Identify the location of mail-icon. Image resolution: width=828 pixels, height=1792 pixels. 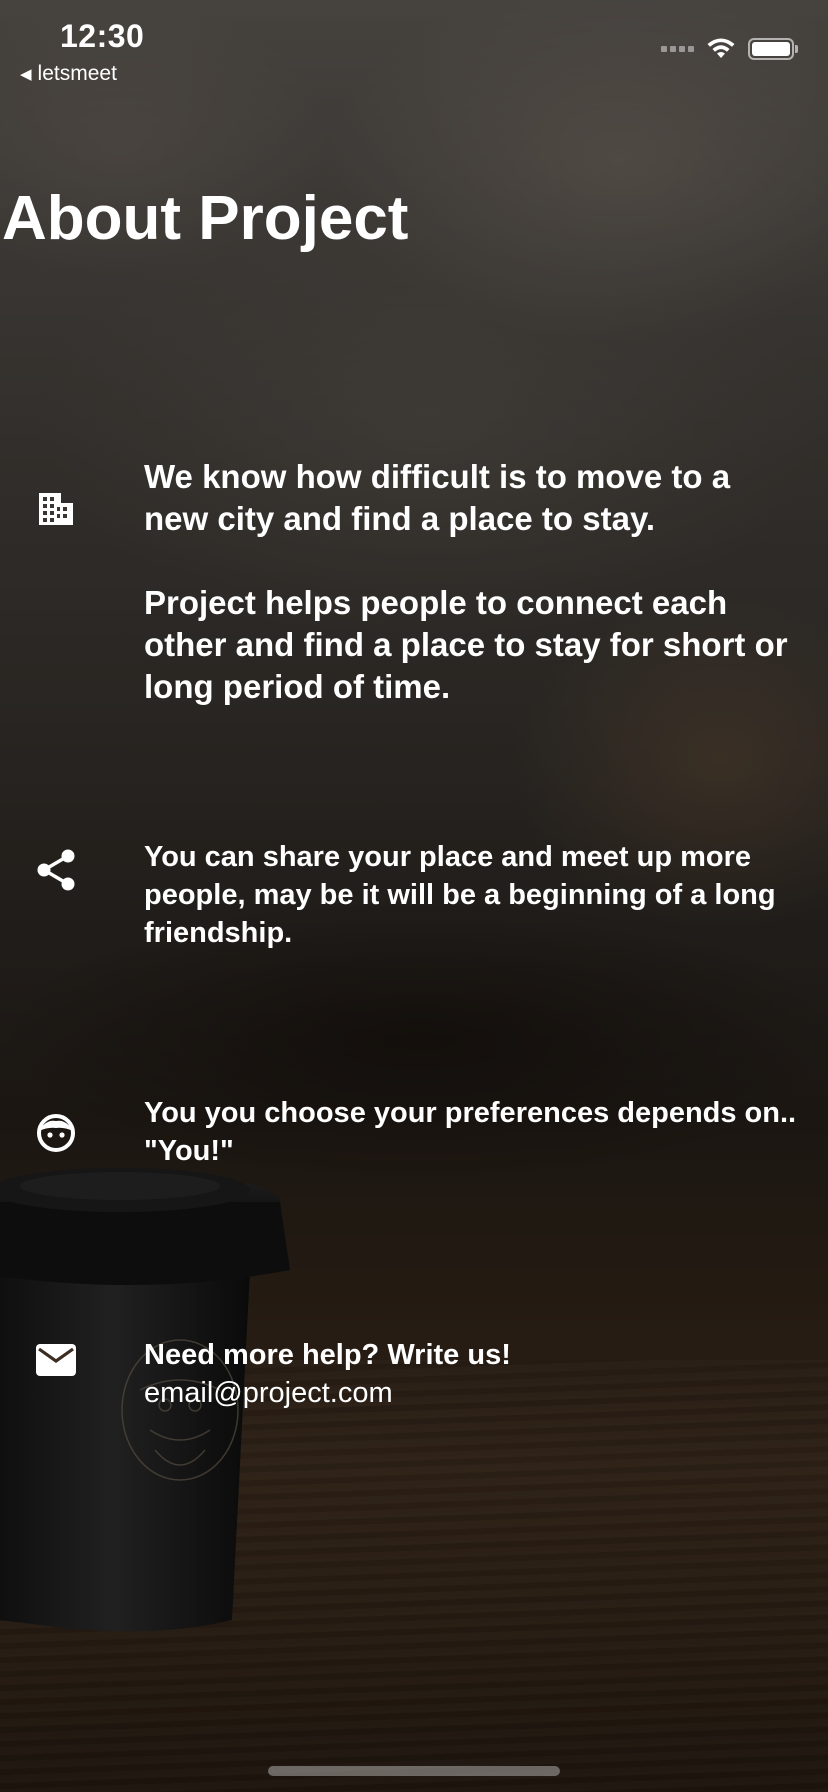
(56, 1360).